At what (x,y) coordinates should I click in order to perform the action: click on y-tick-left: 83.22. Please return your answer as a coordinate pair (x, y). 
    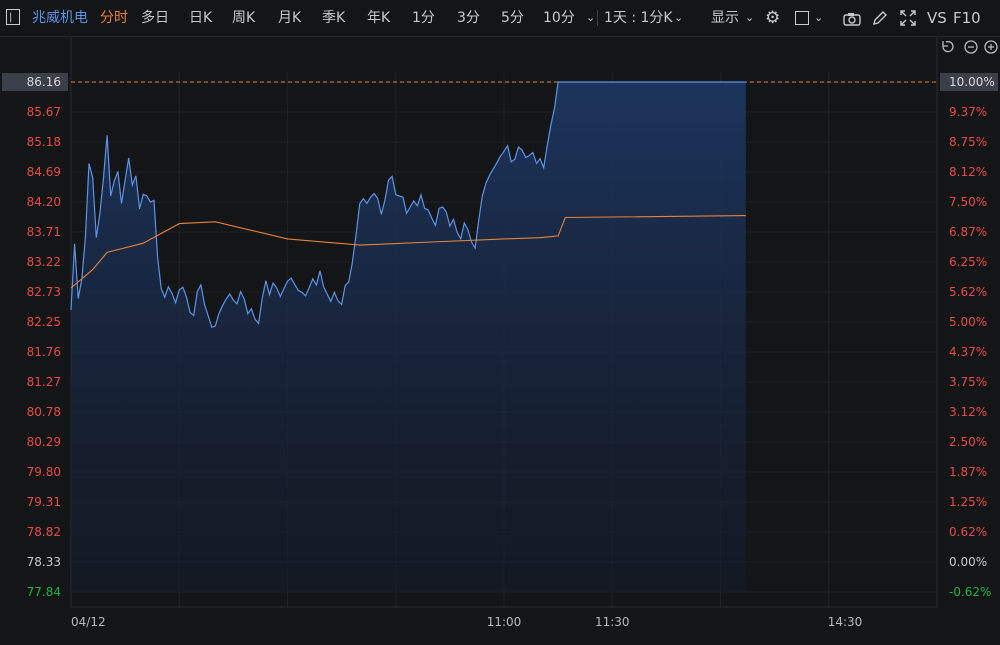
    Looking at the image, I should click on (44, 262).